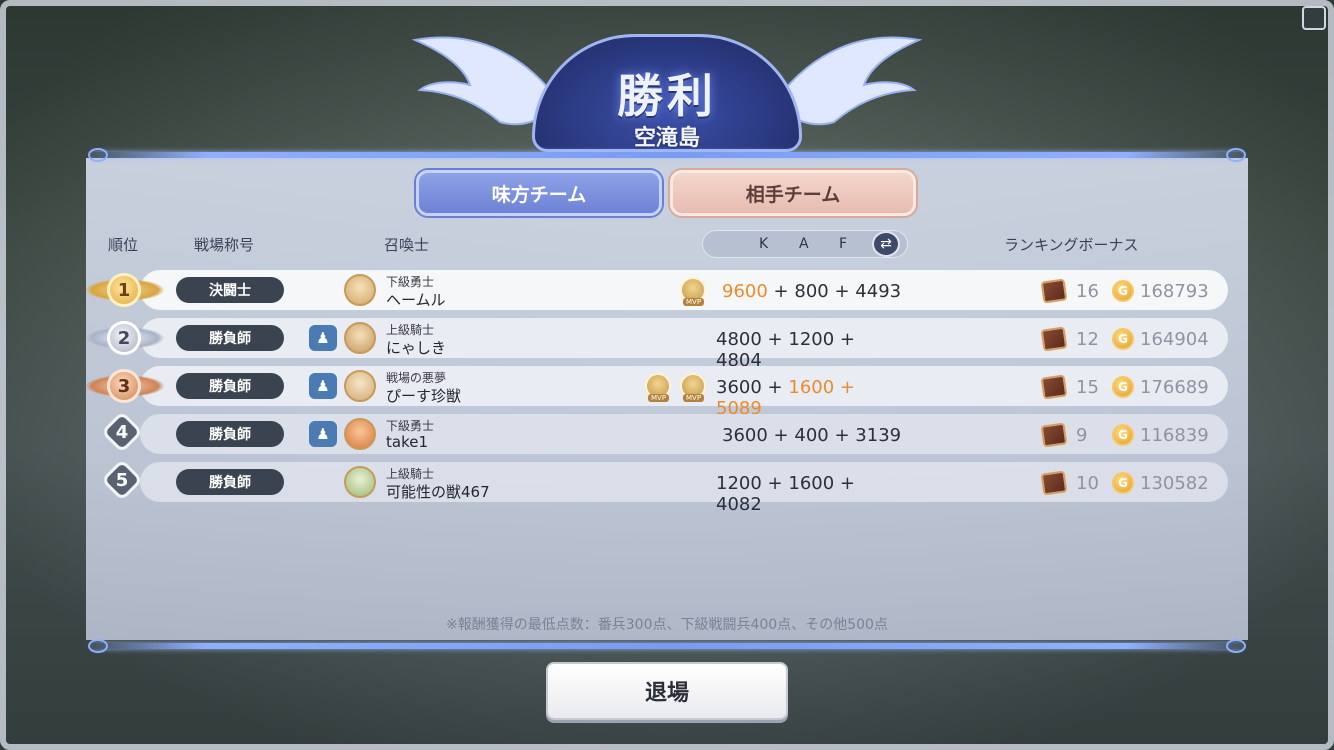 This screenshot has width=1334, height=750. Describe the element at coordinates (539, 193) in the screenshot. I see `tab-ally-team: 味方チーム` at that location.